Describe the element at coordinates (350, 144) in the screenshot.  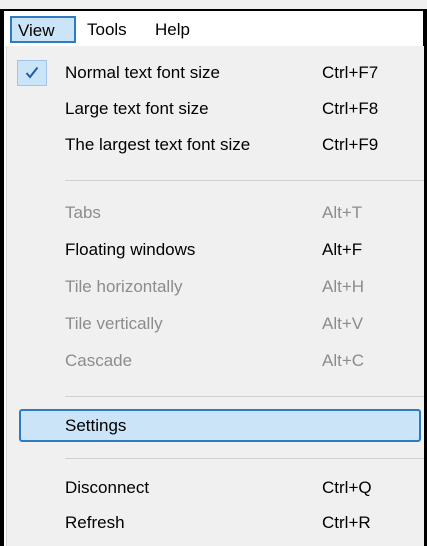
I see `menu-item-shortcut: Ctrl+F9` at that location.